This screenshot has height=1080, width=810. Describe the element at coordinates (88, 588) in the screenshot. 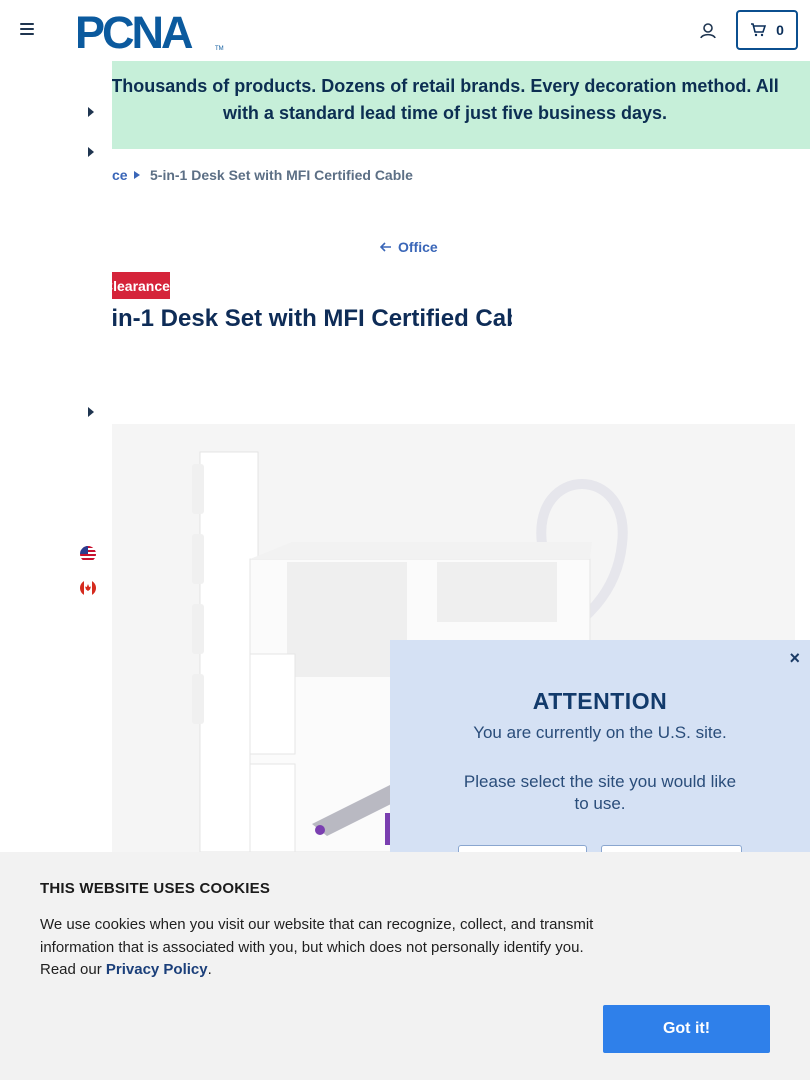

I see `canada-flag-icon` at that location.